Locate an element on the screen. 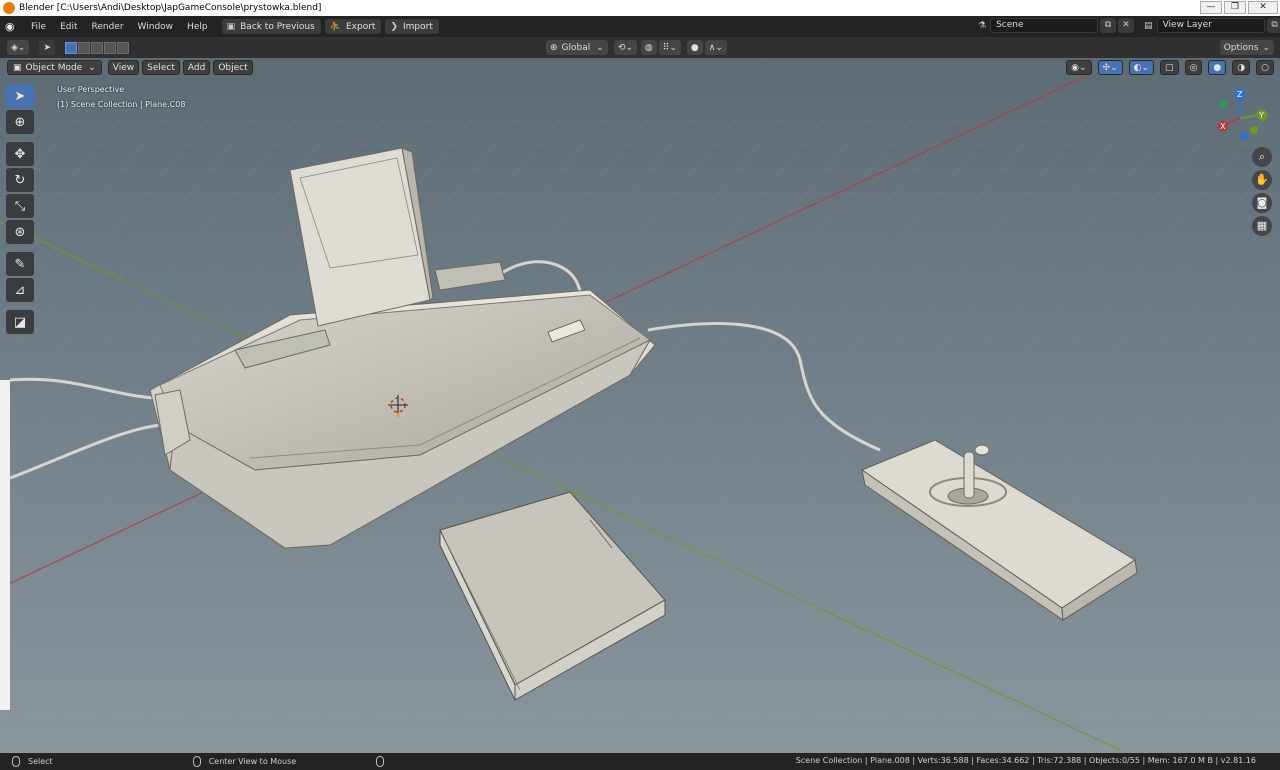  pan-hand-icon: ✋ is located at coordinates (1262, 180).